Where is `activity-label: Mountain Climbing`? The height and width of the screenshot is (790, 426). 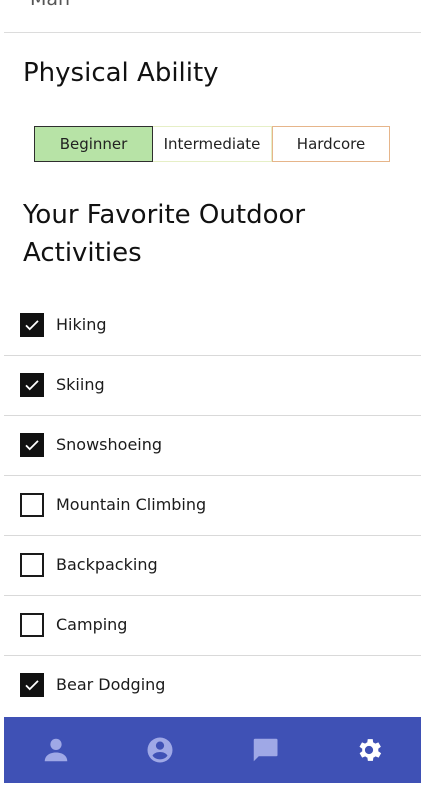 activity-label: Mountain Climbing is located at coordinates (131, 504).